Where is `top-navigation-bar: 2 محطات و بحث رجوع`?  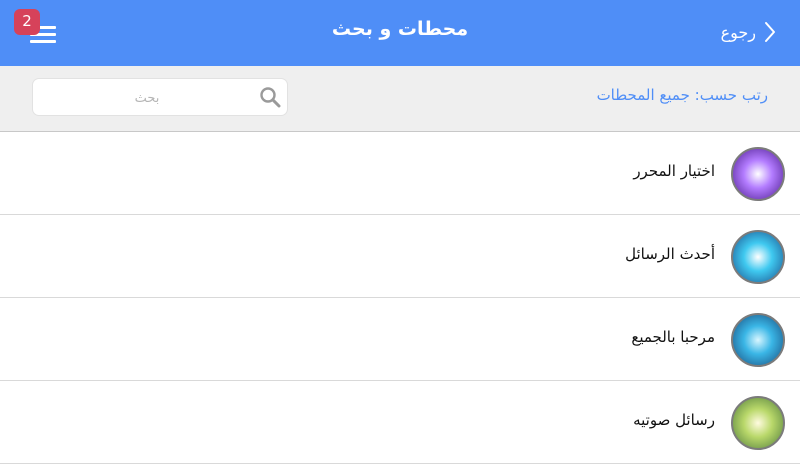
top-navigation-bar: 2 محطات و بحث رجوع is located at coordinates (400, 33).